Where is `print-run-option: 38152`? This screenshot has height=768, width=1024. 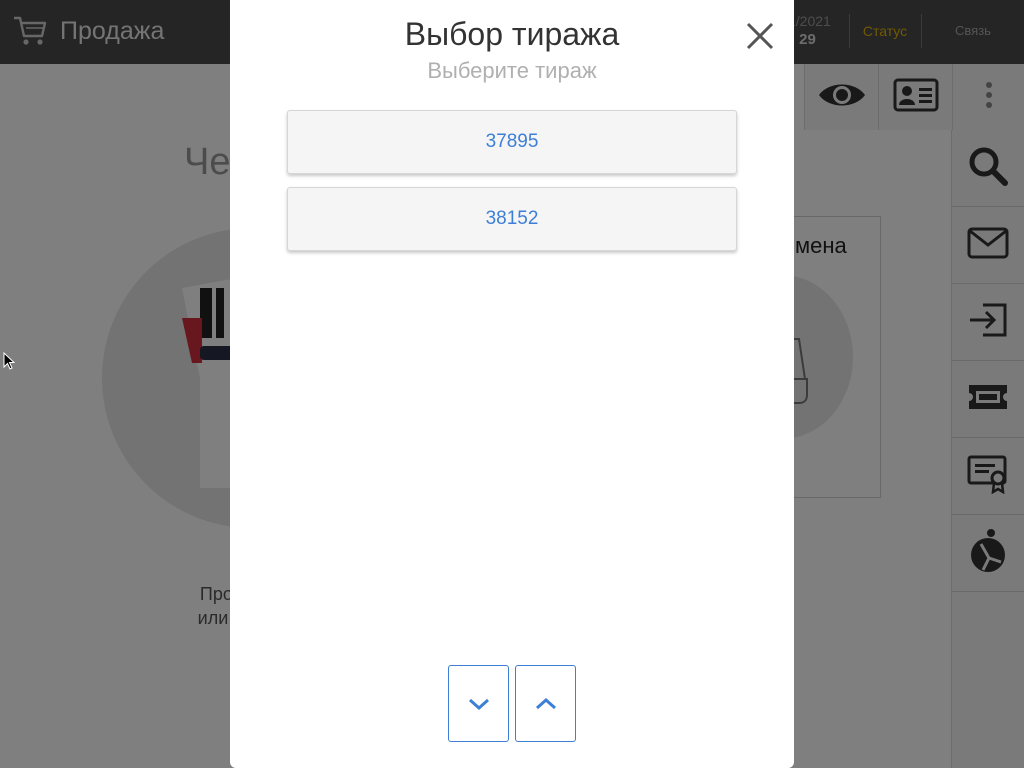
print-run-option: 38152 is located at coordinates (512, 219).